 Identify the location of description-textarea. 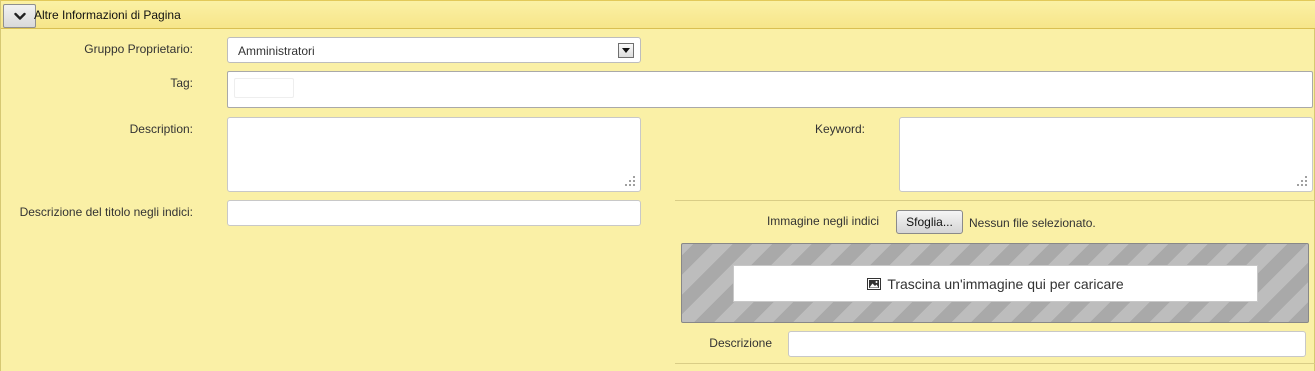
(434, 154).